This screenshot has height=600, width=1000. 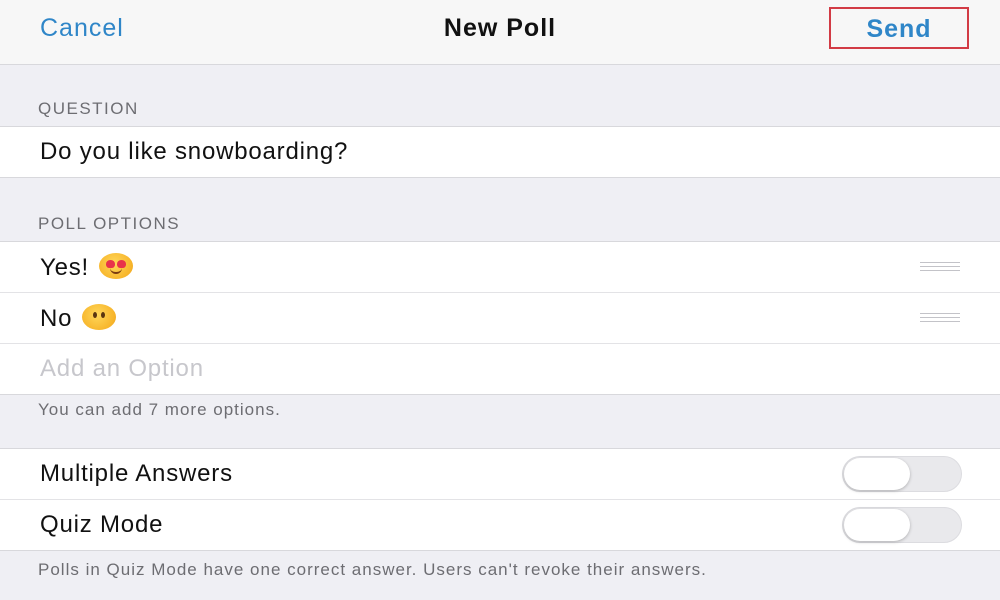 I want to click on poll-option-row: Yes!, so click(x=500, y=267).